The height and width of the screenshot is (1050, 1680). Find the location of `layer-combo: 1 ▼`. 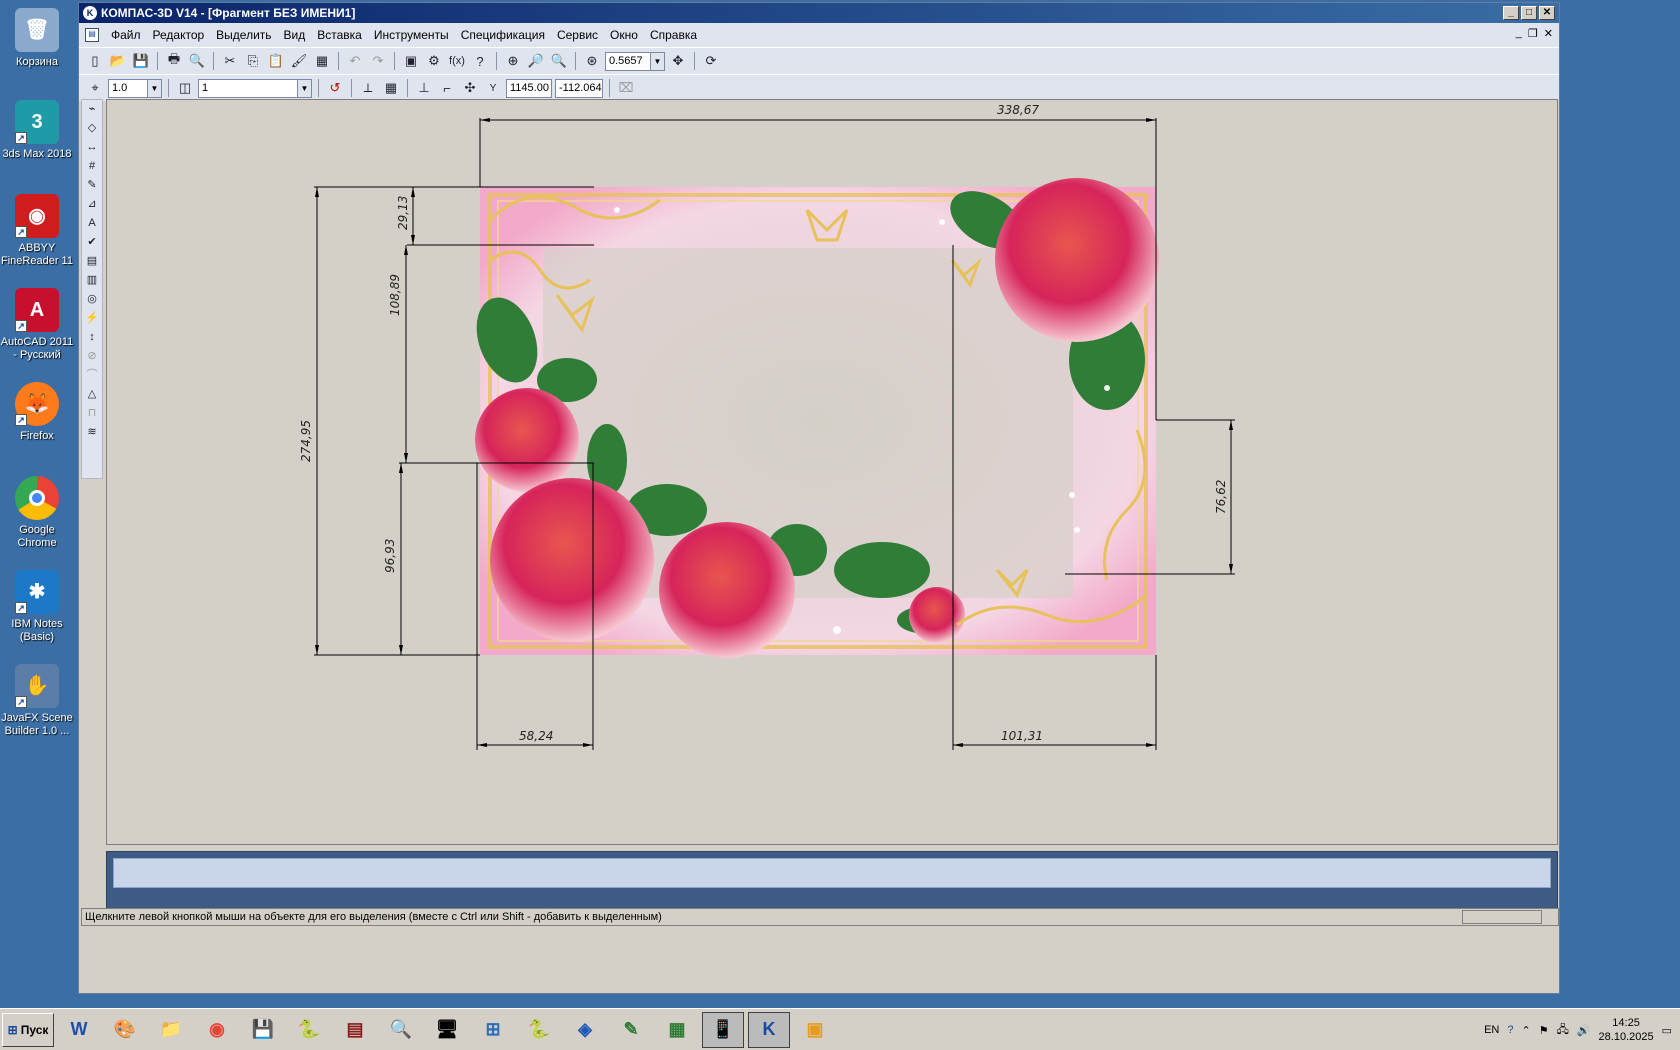

layer-combo: 1 ▼ is located at coordinates (255, 88).